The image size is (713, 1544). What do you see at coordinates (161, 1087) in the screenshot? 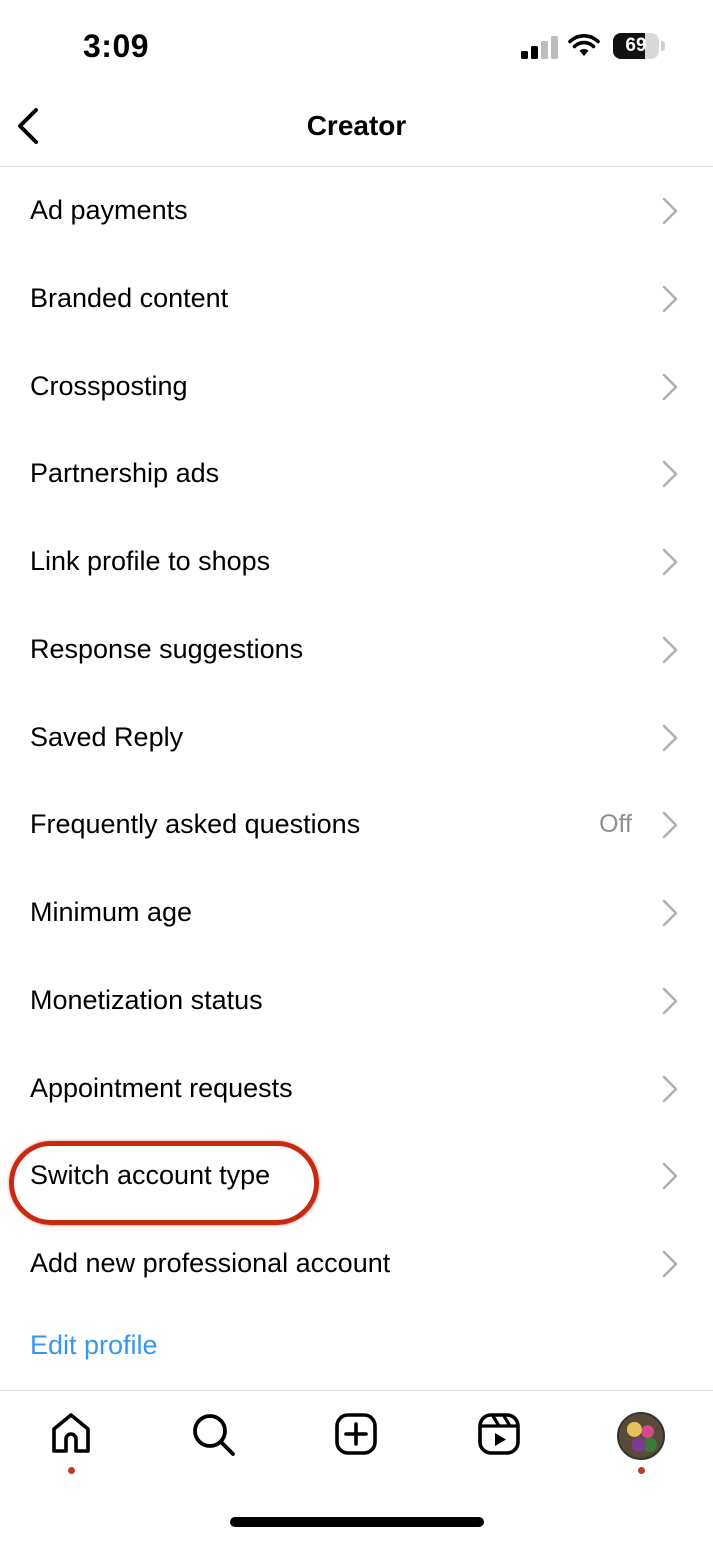
I see `menu-item-label: Appointment requests` at bounding box center [161, 1087].